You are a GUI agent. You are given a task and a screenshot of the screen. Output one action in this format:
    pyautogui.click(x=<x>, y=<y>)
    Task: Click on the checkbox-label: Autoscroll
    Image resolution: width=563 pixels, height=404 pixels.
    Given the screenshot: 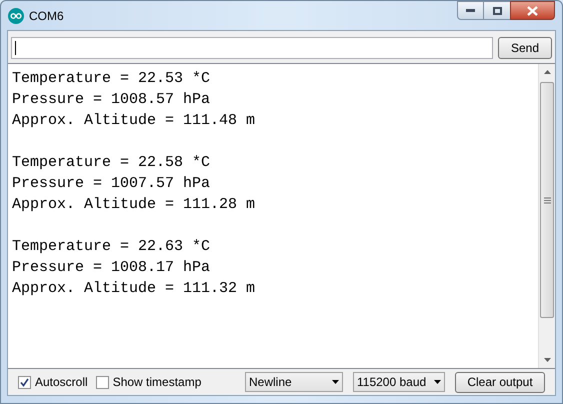 What is the action you would take?
    pyautogui.click(x=61, y=382)
    